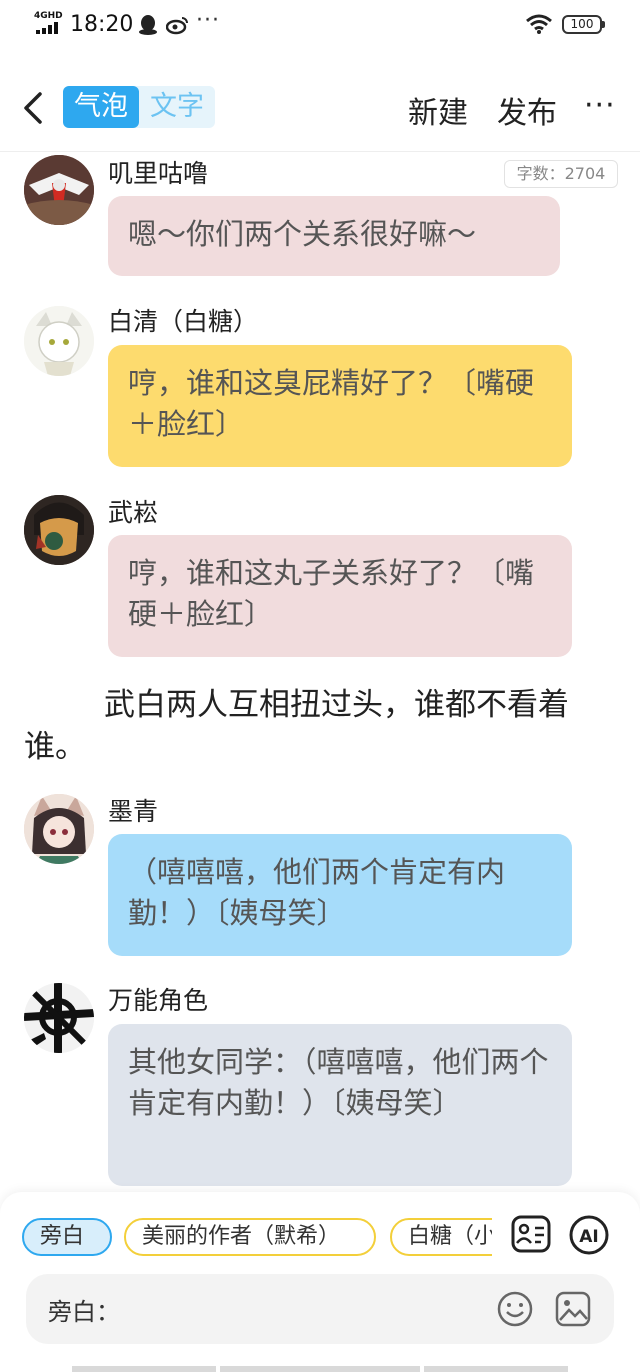 This screenshot has width=640, height=1372. Describe the element at coordinates (48, 16) in the screenshot. I see `network-type: 4GHD` at that location.